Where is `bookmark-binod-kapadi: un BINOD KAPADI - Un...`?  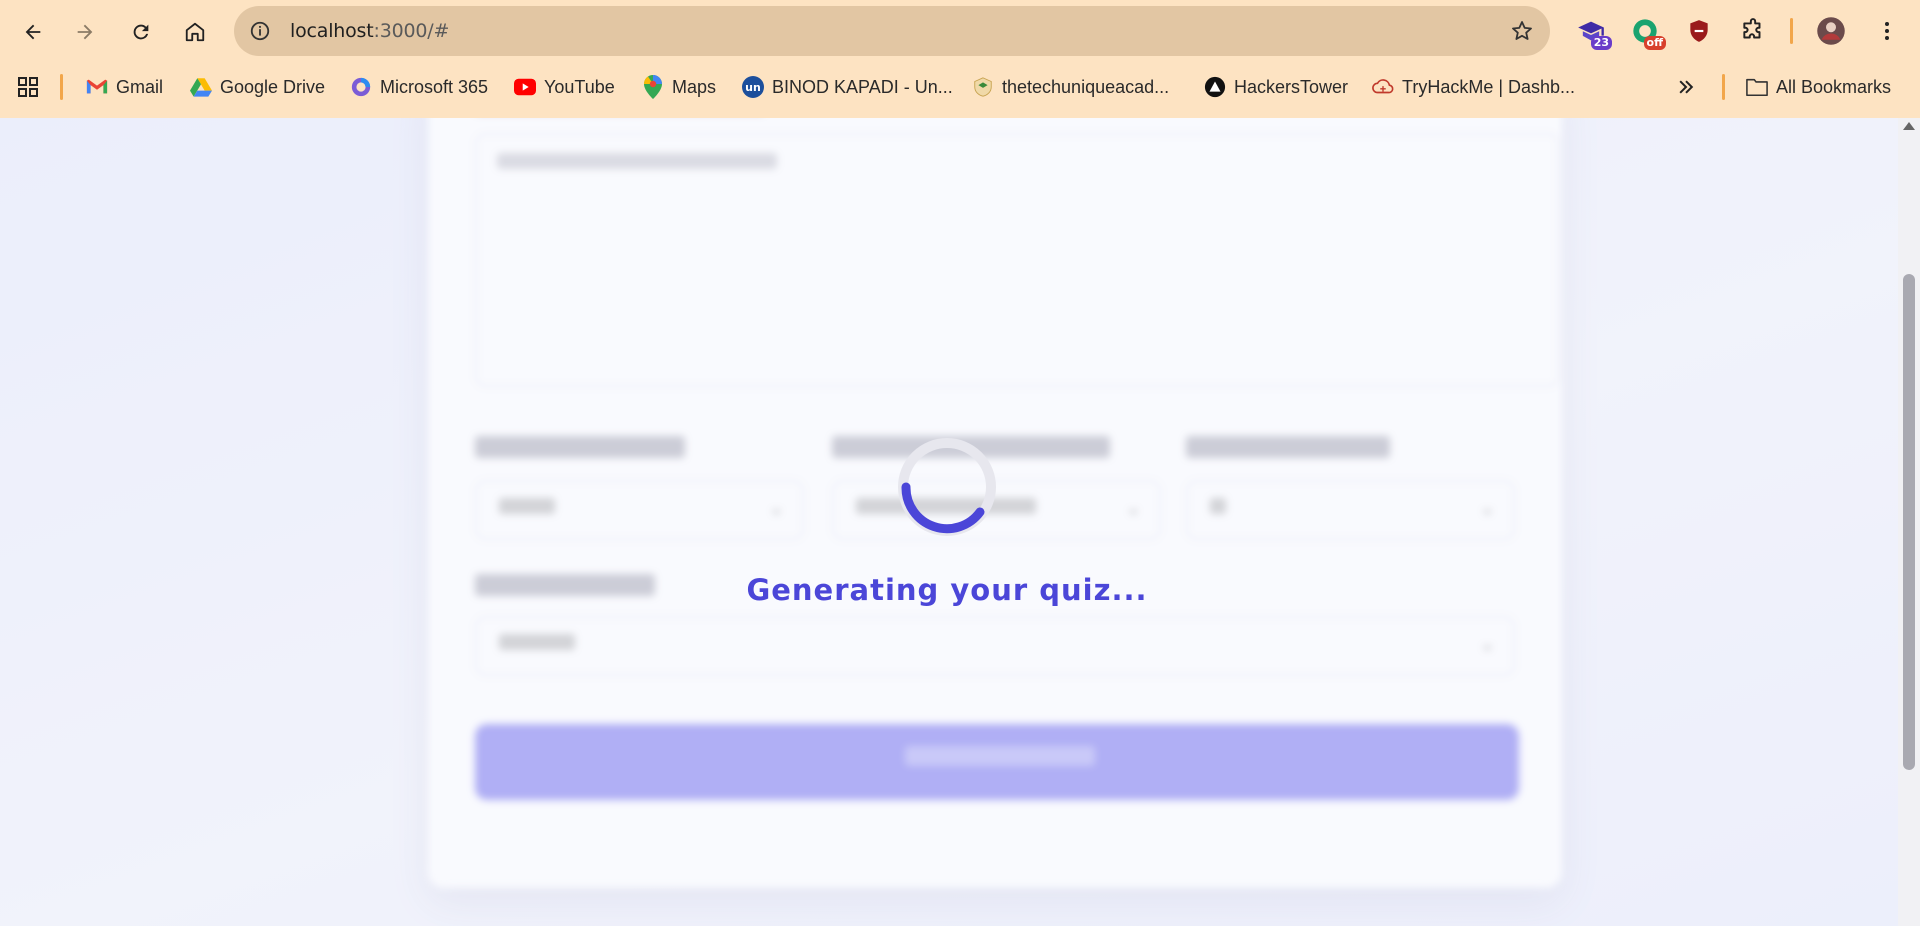
bookmark-binod-kapadi: un BINOD KAPADI - Un... is located at coordinates (847, 87).